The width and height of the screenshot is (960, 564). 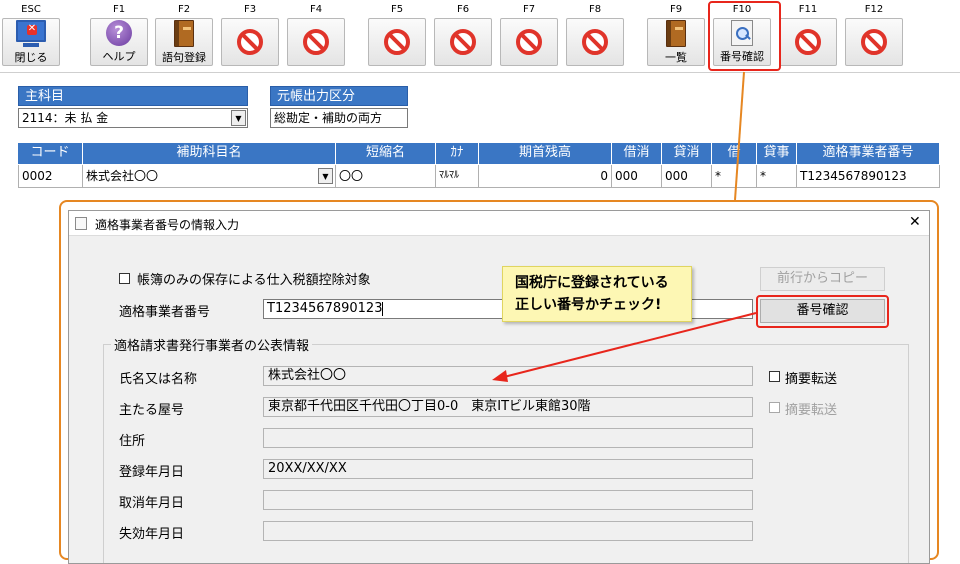 What do you see at coordinates (500, 376) in the screenshot?
I see `arrow-head-icon` at bounding box center [500, 376].